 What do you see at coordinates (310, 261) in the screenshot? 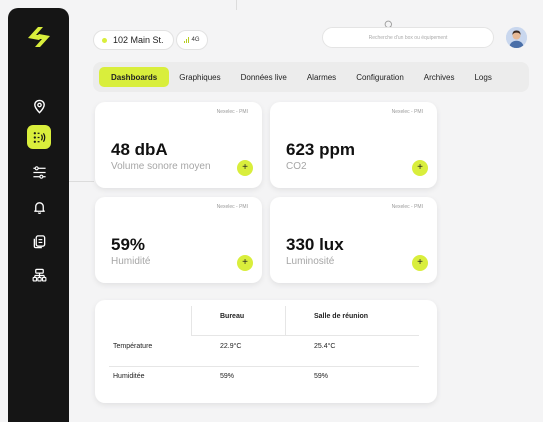
I see `card-label: Luminosité` at bounding box center [310, 261].